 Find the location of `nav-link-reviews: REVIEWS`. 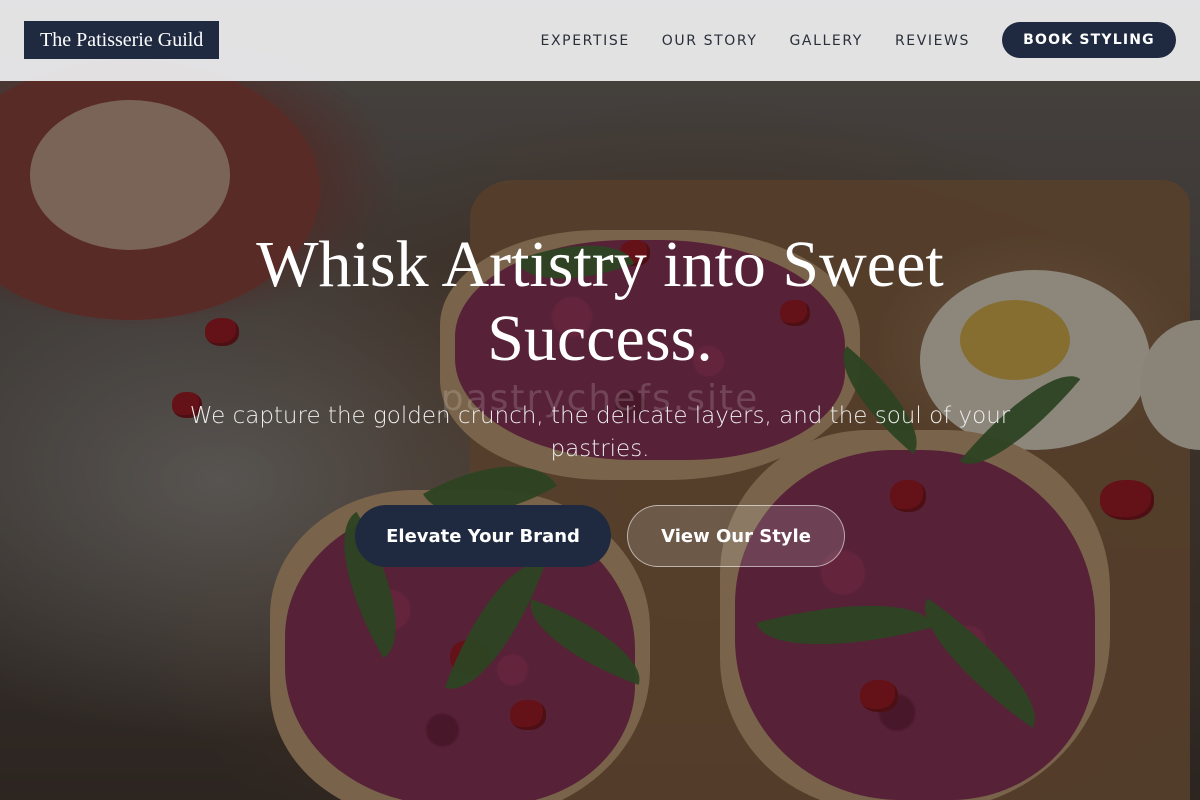

nav-link-reviews: REVIEWS is located at coordinates (932, 41).